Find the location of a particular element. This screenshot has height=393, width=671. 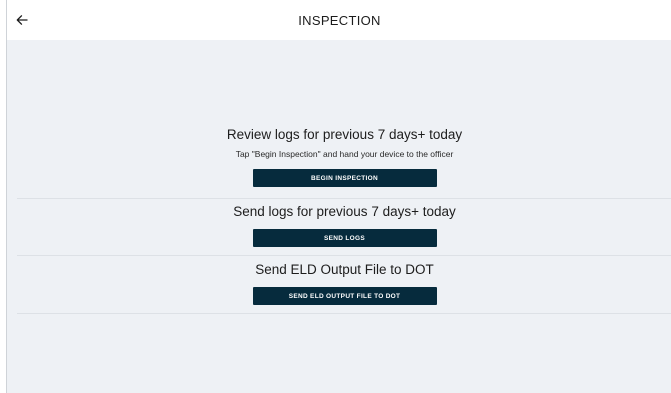

header-bar: INSPECTION is located at coordinates (339, 20).